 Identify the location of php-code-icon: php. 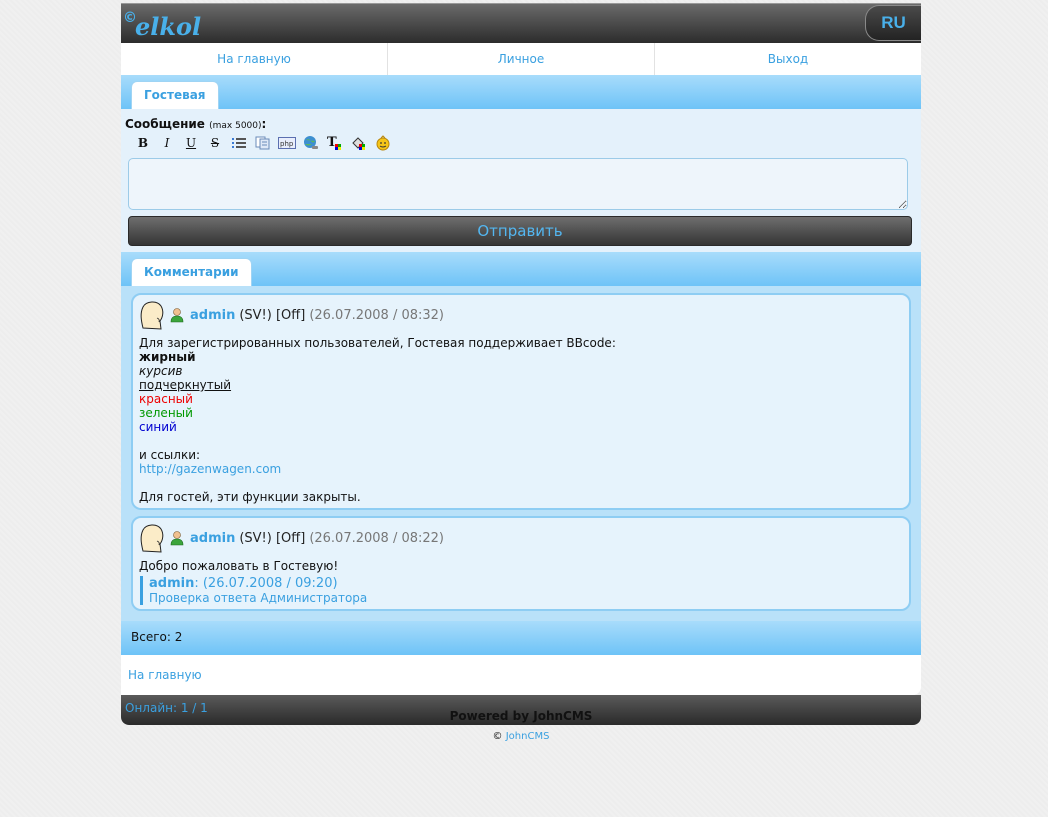
(287, 143).